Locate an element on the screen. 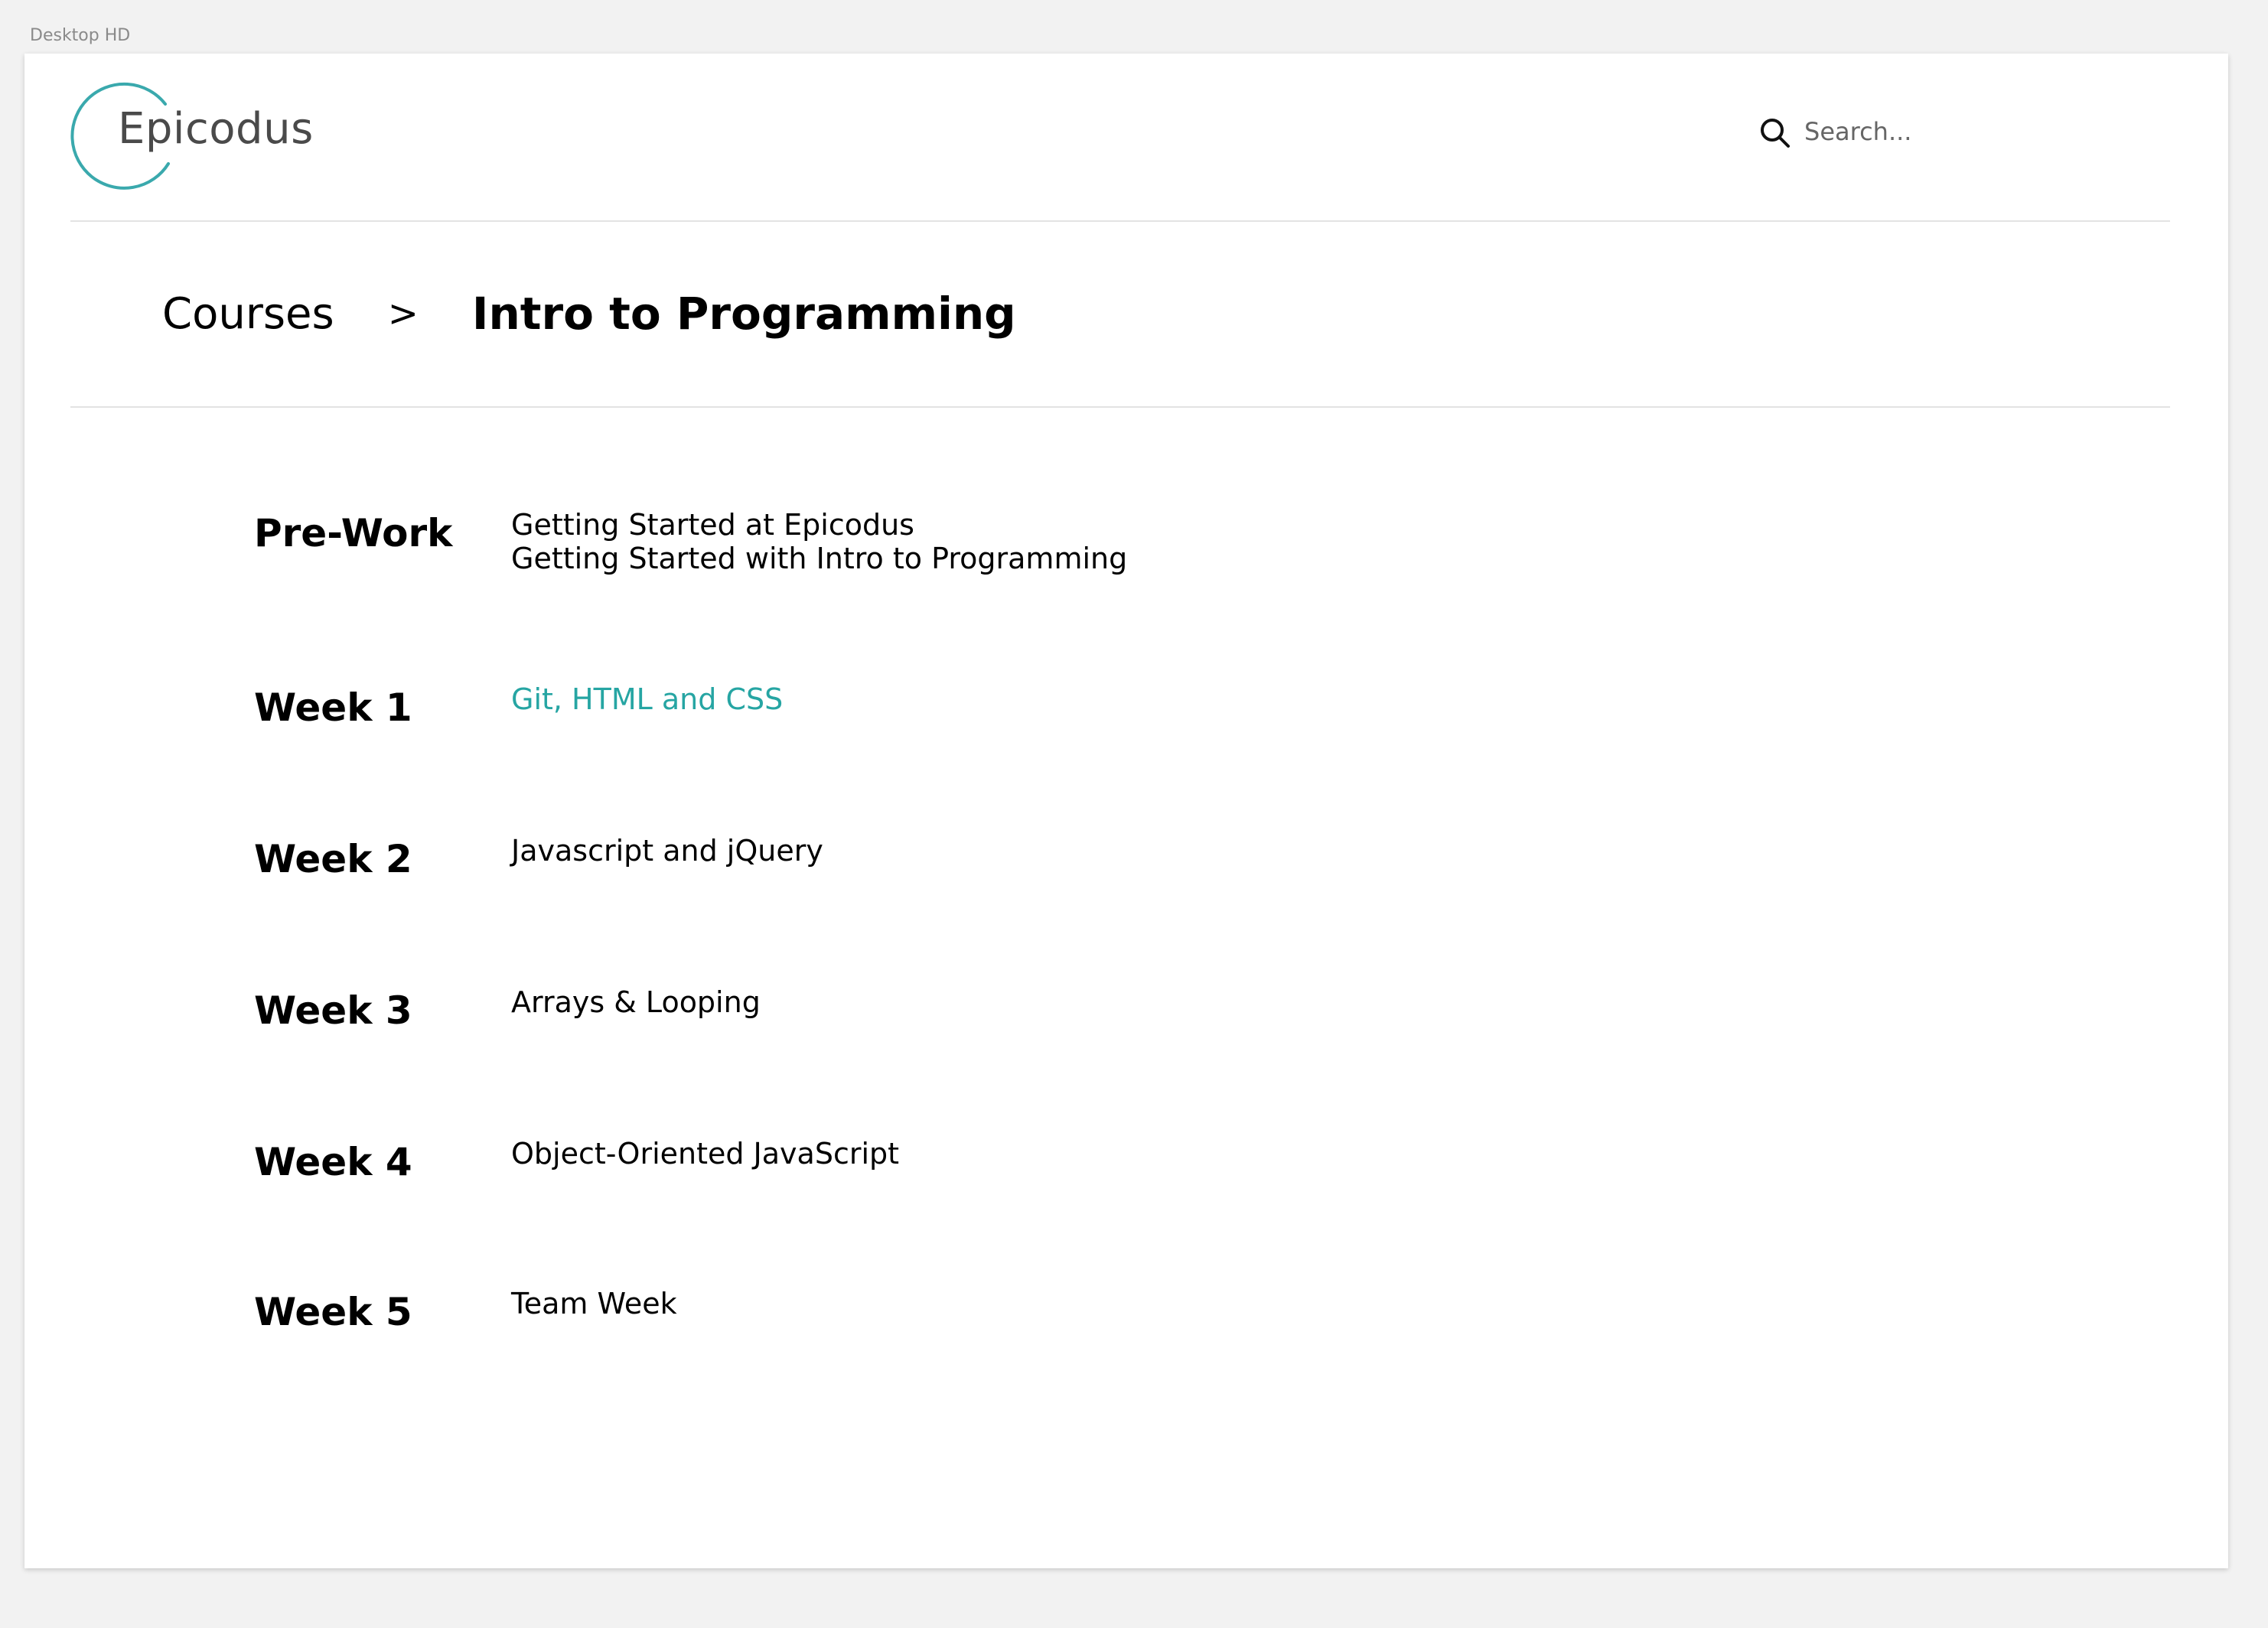 This screenshot has width=2268, height=1628. search-bar is located at coordinates (1973, 132).